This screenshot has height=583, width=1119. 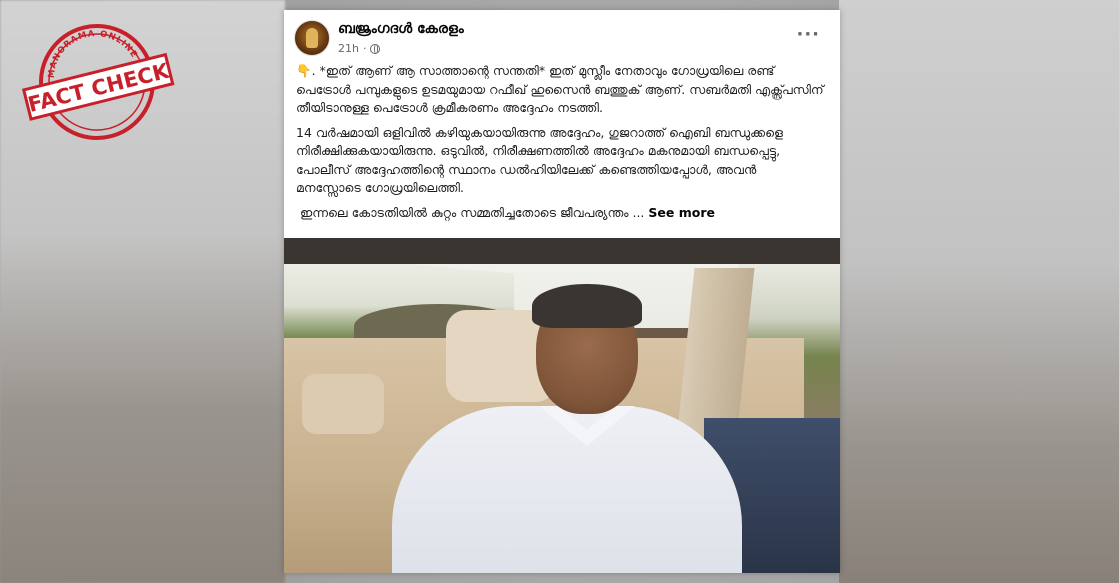 I want to click on more-options-icon: ···, so click(x=808, y=34).